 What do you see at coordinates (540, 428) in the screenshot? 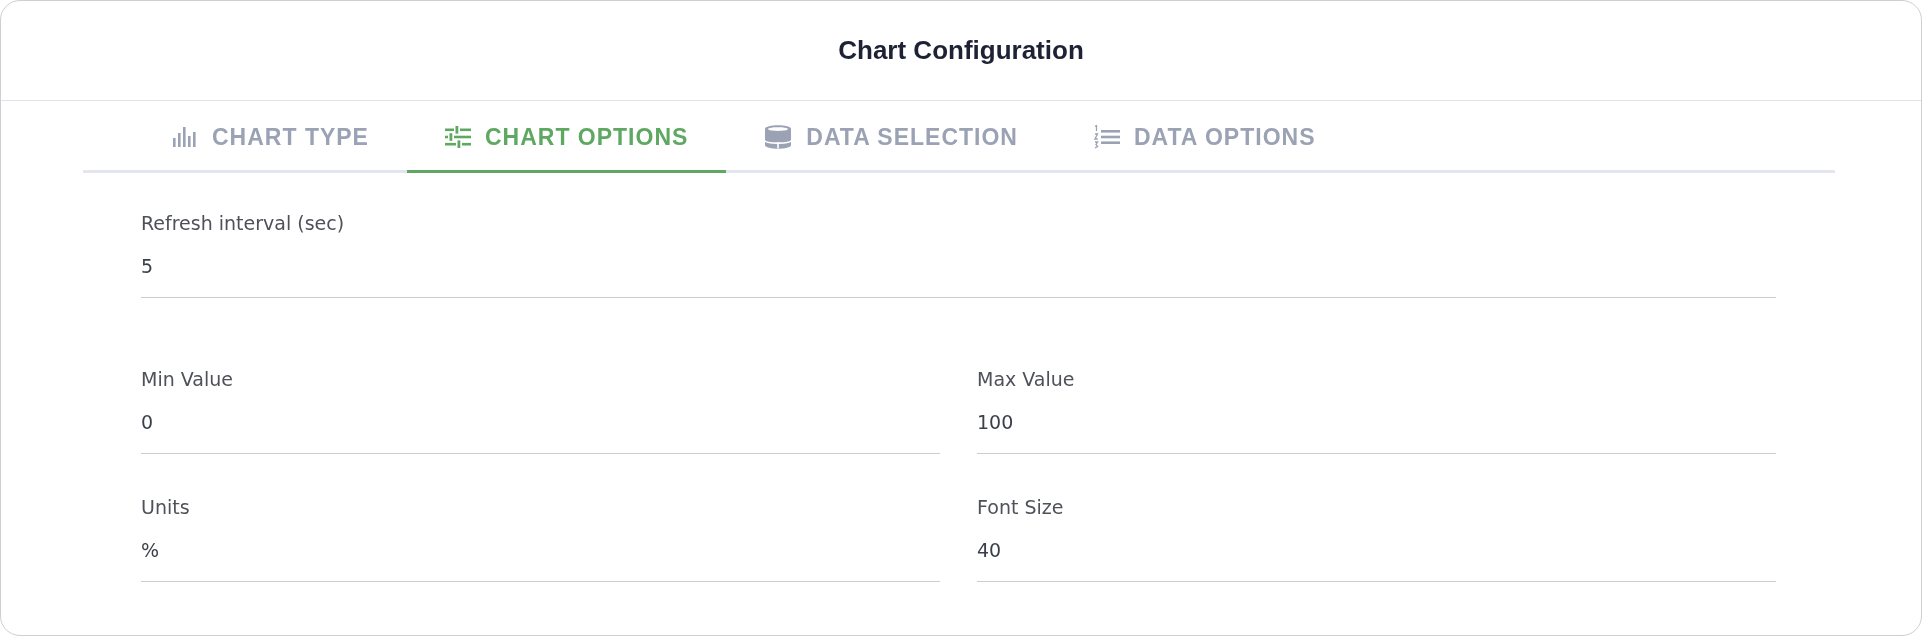
I see `input-field: 0` at bounding box center [540, 428].